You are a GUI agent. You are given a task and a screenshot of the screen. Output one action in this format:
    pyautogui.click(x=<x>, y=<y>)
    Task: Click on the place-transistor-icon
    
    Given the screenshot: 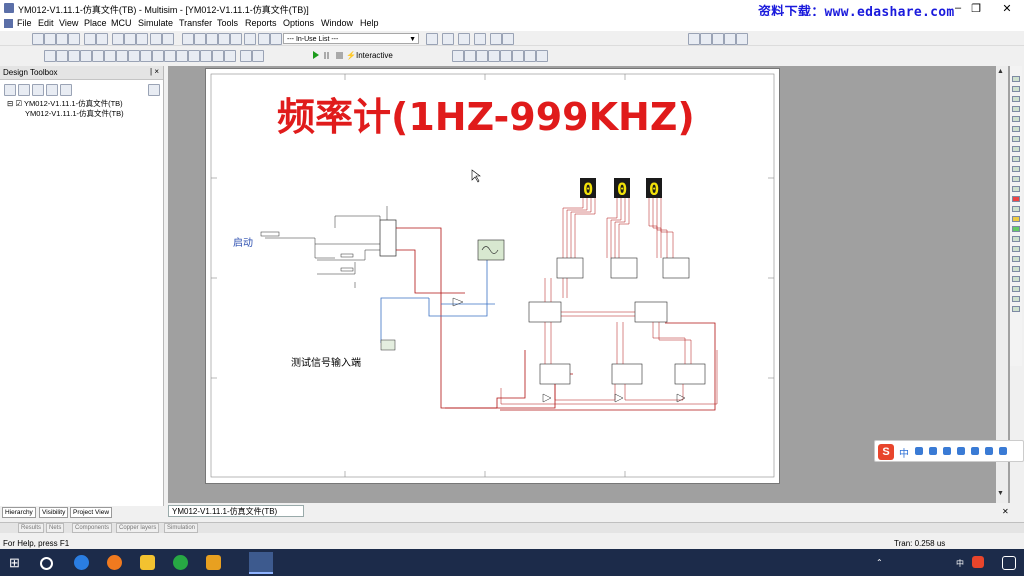 What is the action you would take?
    pyautogui.click(x=86, y=56)
    